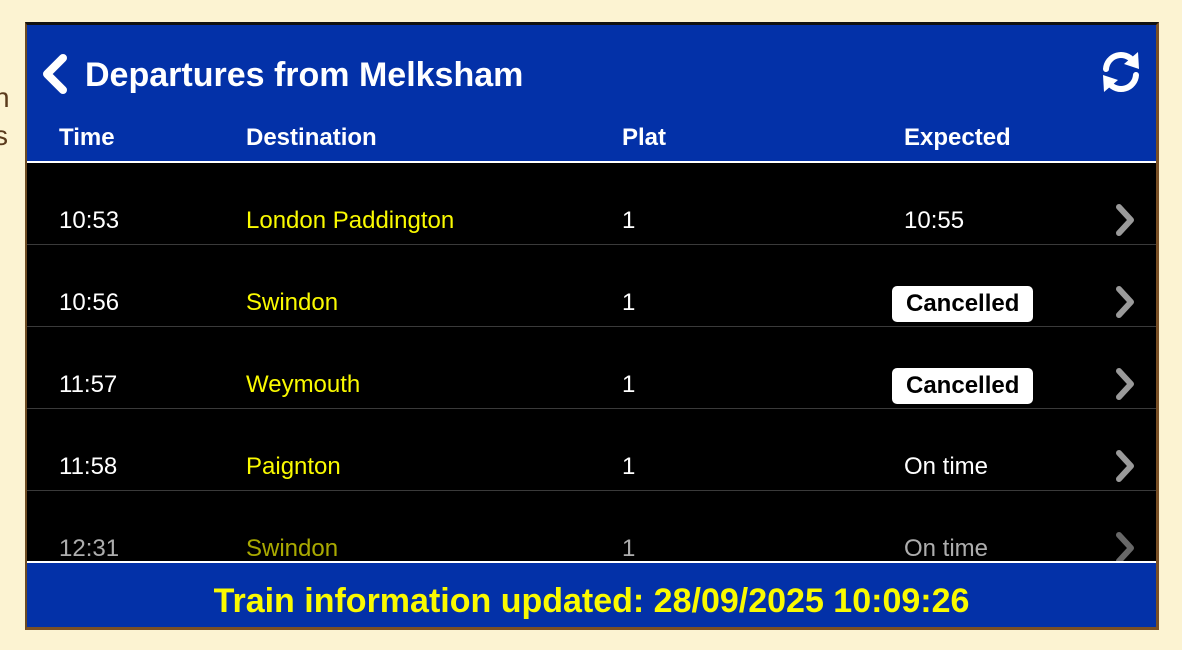  Describe the element at coordinates (5, 97) in the screenshot. I see `background-text-fragment: n` at that location.